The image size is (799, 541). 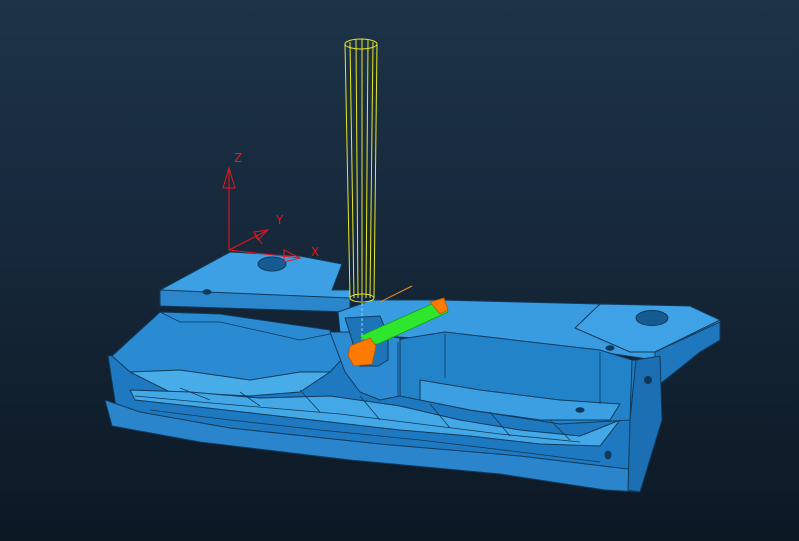 I want to click on part-hole-right-small, so click(x=610, y=348).